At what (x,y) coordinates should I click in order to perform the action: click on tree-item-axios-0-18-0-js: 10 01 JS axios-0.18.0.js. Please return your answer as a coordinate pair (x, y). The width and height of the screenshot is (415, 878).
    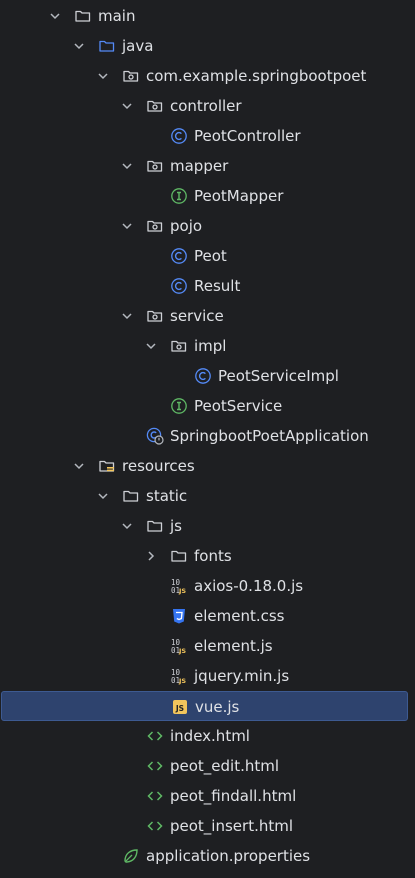
    Looking at the image, I should click on (207, 586).